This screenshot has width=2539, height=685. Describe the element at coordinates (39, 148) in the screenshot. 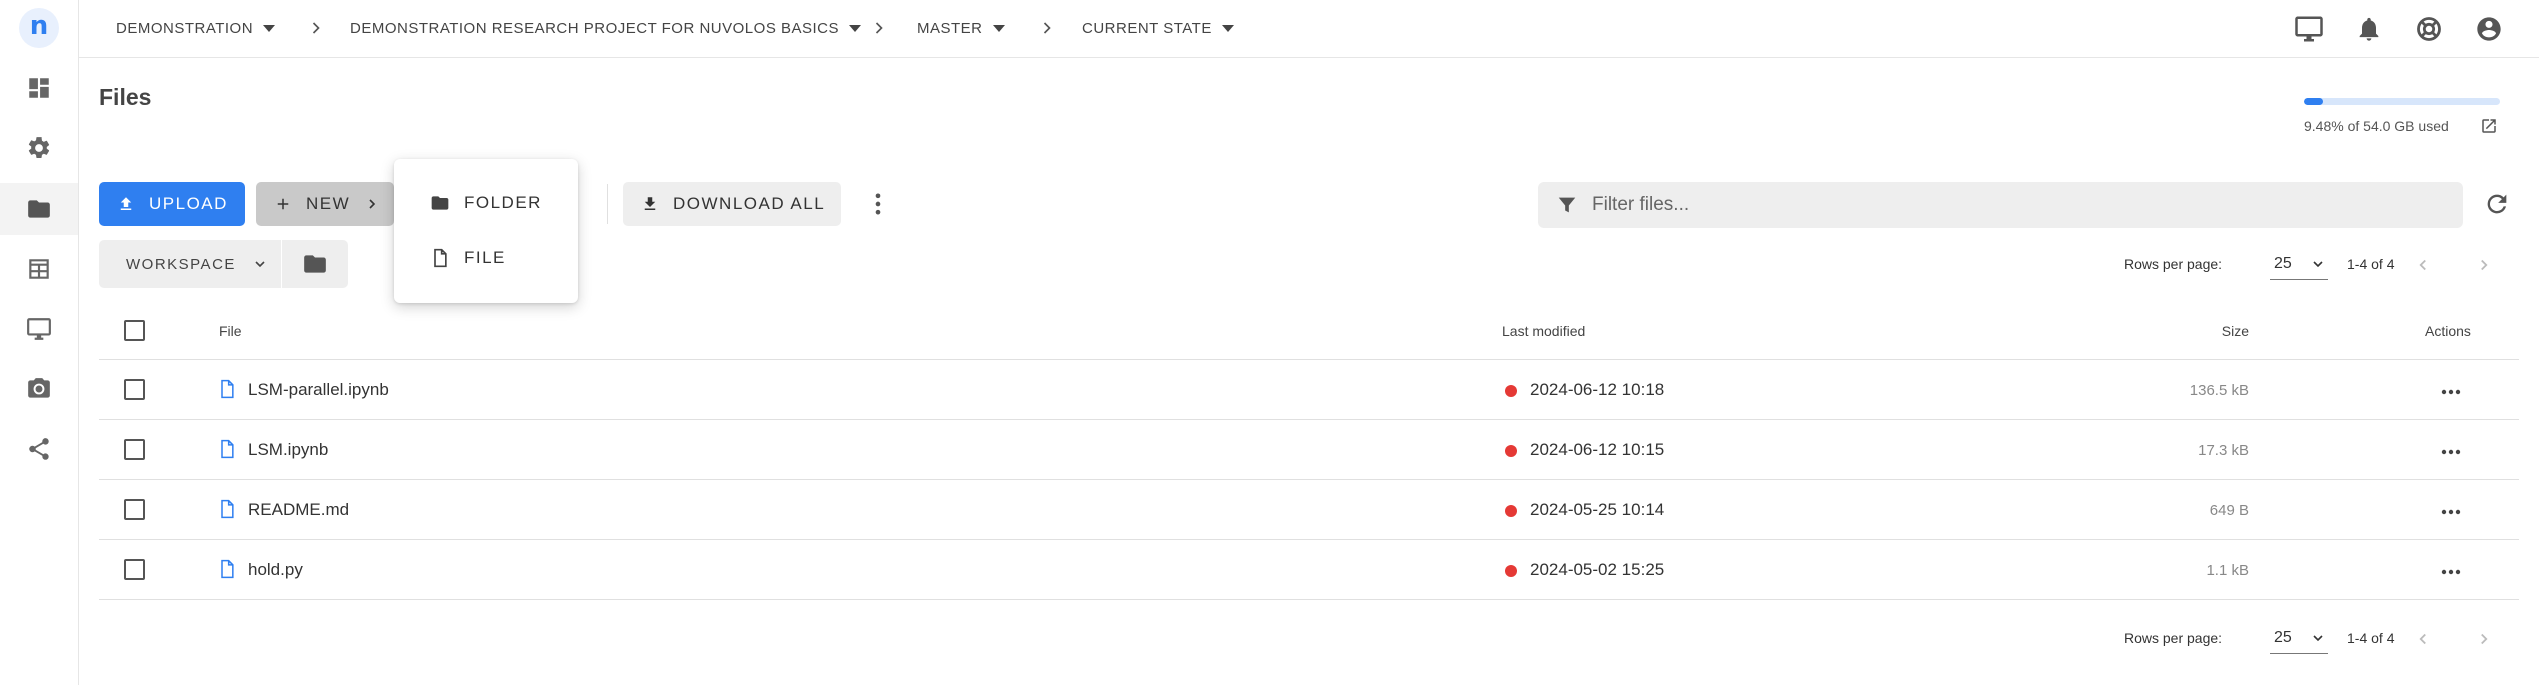

I see `sidebar-item-settings` at that location.